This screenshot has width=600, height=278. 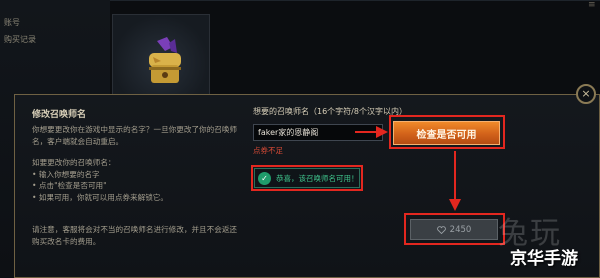 I want to click on close-button: ×, so click(x=586, y=94).